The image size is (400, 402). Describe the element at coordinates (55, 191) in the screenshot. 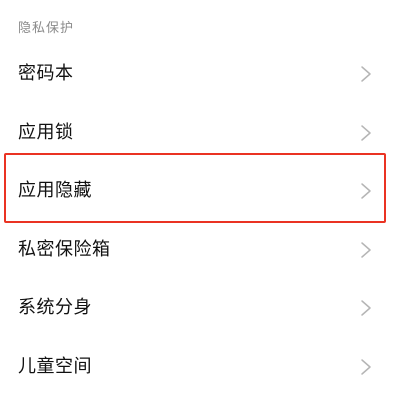

I see `item-label: 应用隐藏` at that location.